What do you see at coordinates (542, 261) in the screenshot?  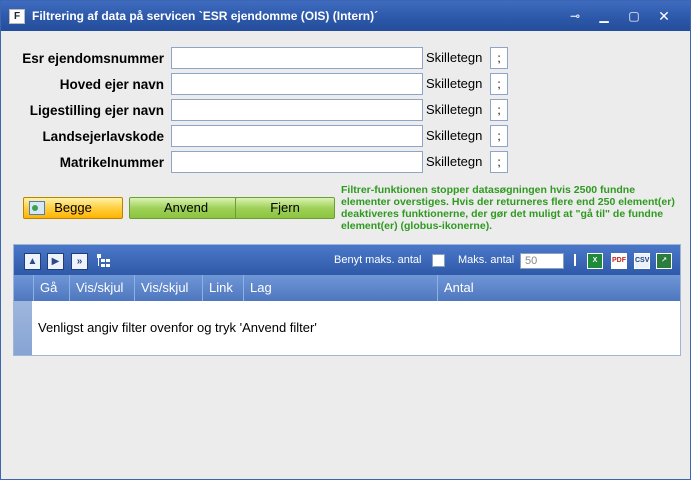 I see `max-count-input: 50` at bounding box center [542, 261].